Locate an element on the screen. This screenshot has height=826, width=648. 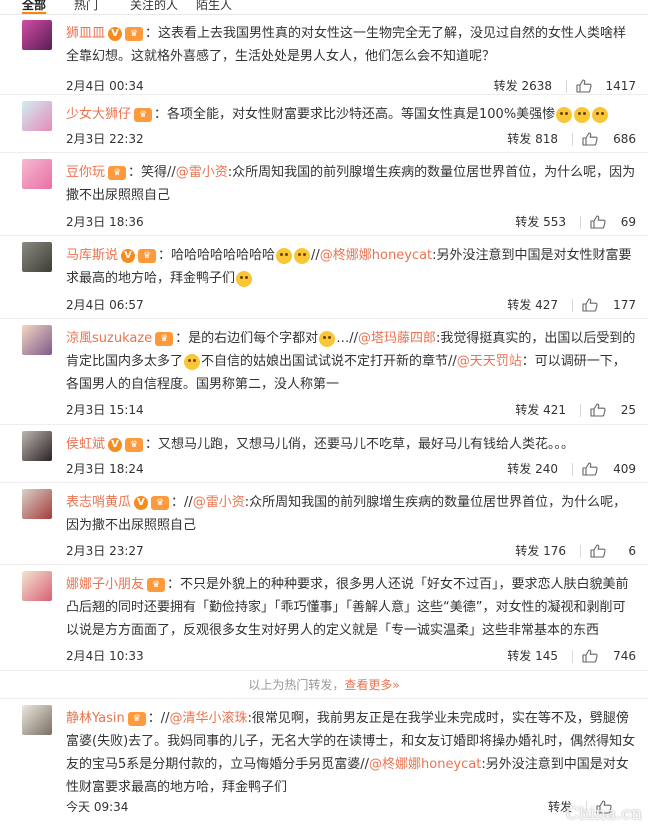
comment-meta: 2月4日 00:34 转发 2638 1417 is located at coordinates (351, 86).